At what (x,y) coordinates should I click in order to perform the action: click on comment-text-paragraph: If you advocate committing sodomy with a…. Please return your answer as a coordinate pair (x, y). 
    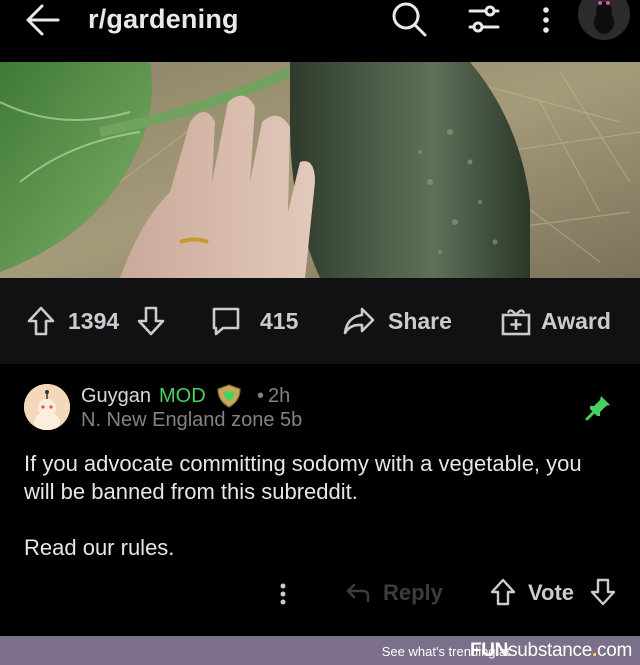
    Looking at the image, I should click on (303, 477).